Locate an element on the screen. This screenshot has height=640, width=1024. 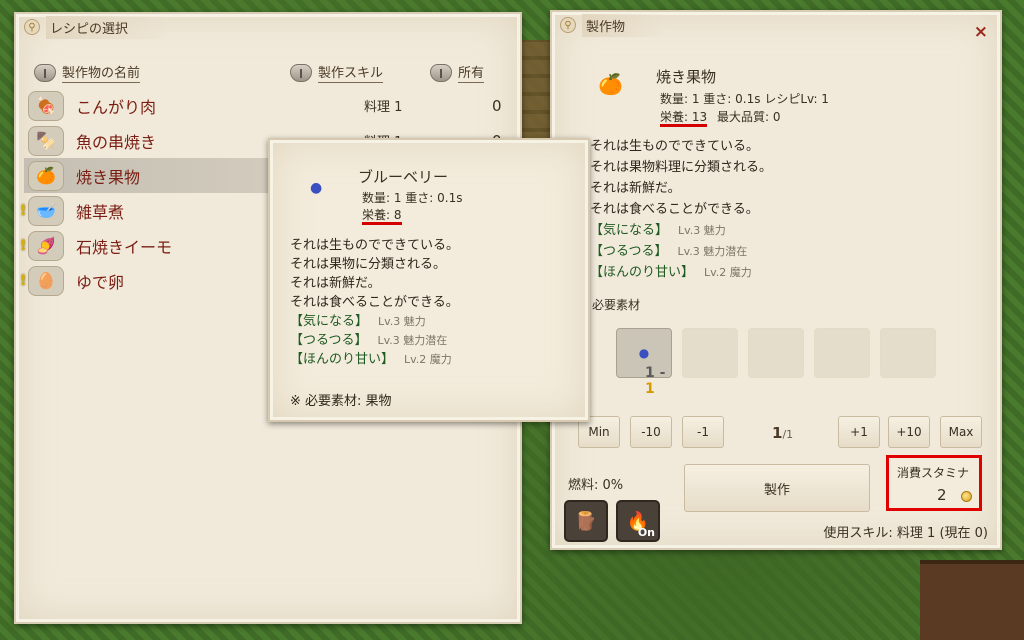
craft-panel-badge-icon: ⚲ is located at coordinates (568, 25).